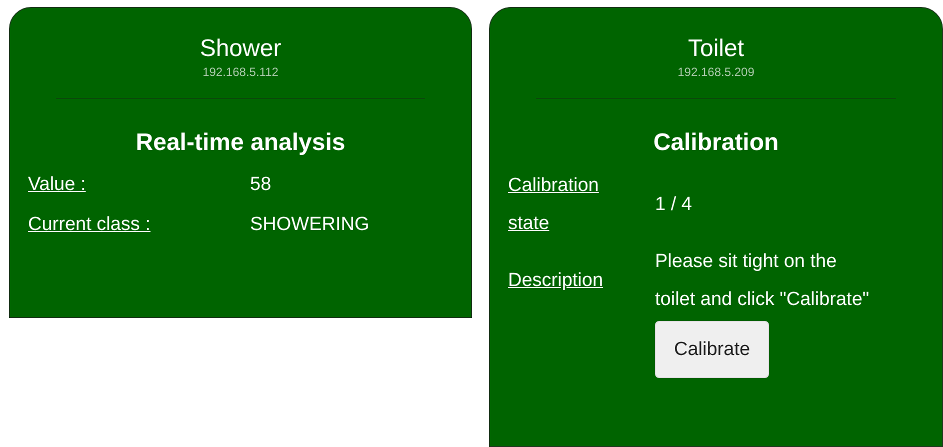  Describe the element at coordinates (716, 72) in the screenshot. I see `ip-address: 192.168.5.209` at that location.